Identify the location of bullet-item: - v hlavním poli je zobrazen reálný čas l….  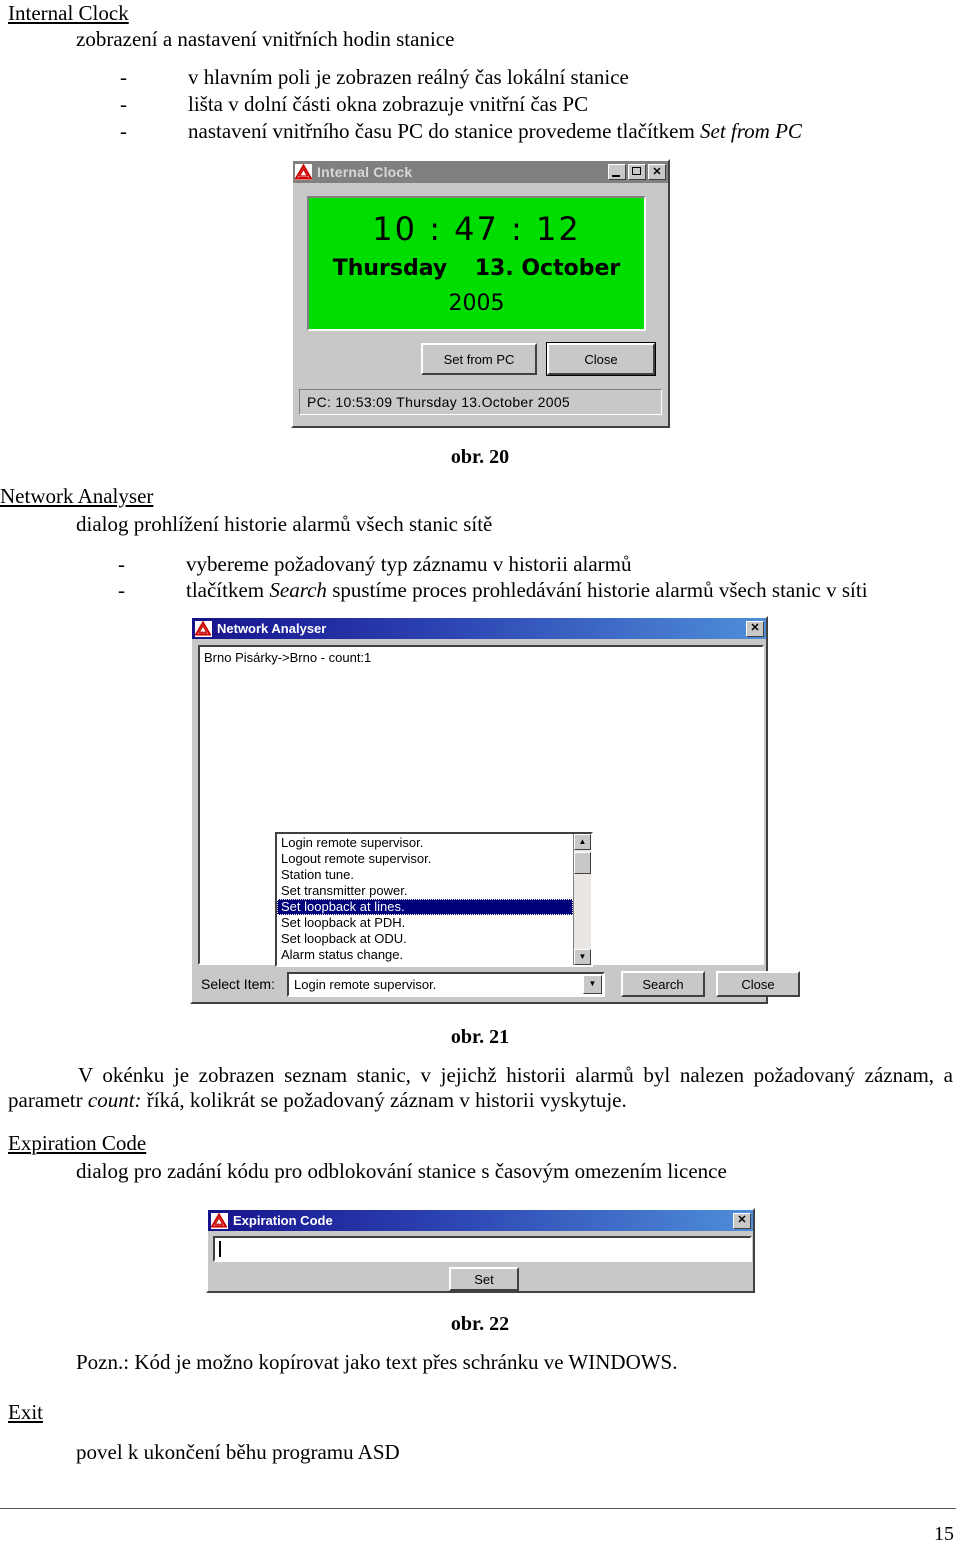
(374, 77).